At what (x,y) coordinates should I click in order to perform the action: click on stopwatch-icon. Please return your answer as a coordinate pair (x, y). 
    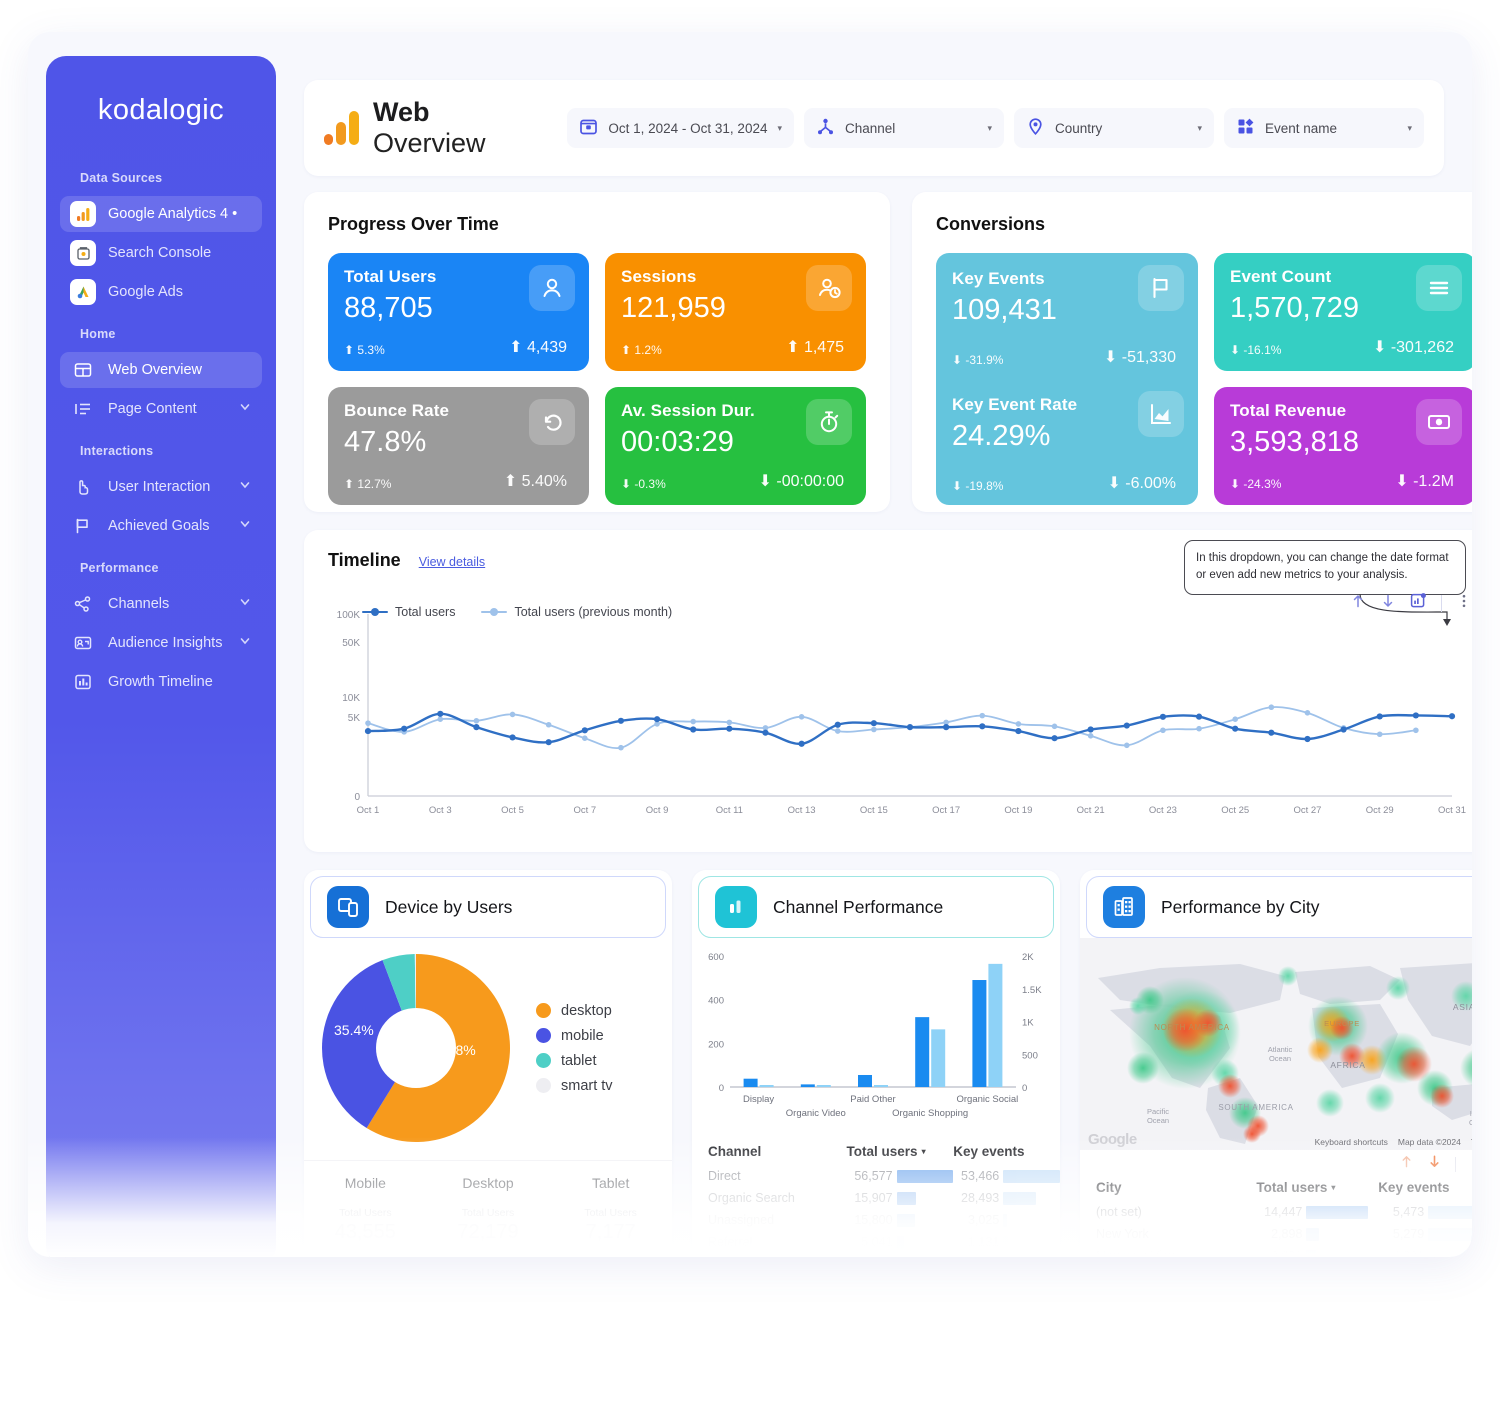
    Looking at the image, I should click on (829, 422).